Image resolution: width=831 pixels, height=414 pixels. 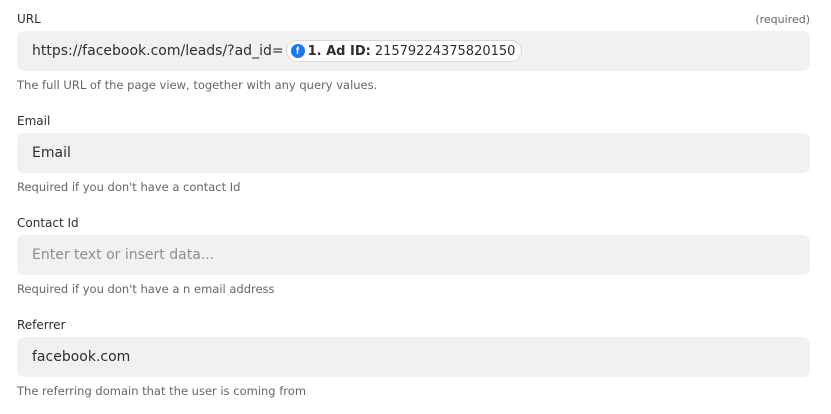 What do you see at coordinates (48, 223) in the screenshot?
I see `contact-id-label: Contact Id` at bounding box center [48, 223].